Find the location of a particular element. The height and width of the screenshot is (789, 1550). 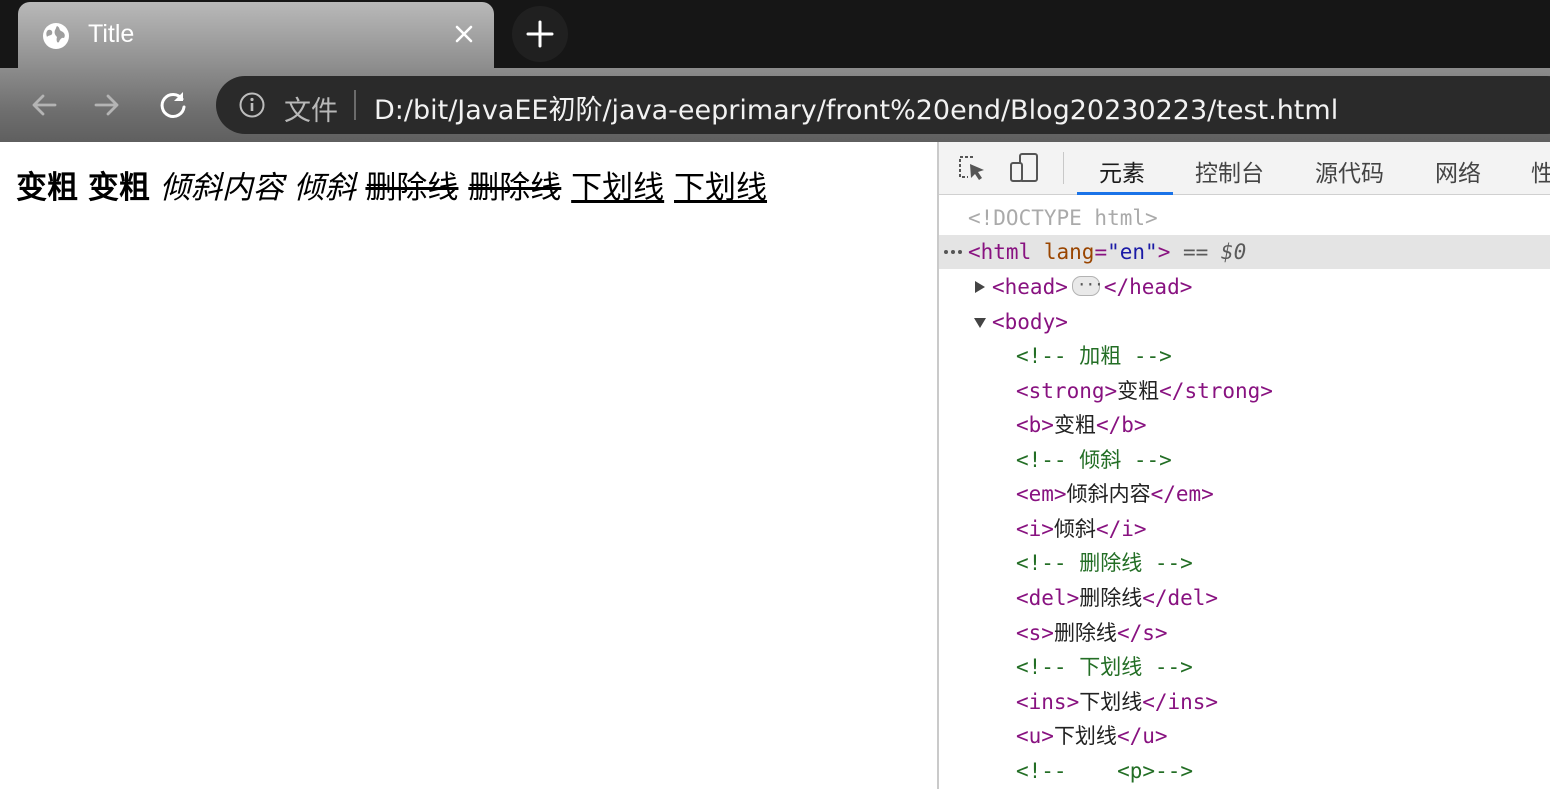

body-open-tag: <body> is located at coordinates (1030, 322).